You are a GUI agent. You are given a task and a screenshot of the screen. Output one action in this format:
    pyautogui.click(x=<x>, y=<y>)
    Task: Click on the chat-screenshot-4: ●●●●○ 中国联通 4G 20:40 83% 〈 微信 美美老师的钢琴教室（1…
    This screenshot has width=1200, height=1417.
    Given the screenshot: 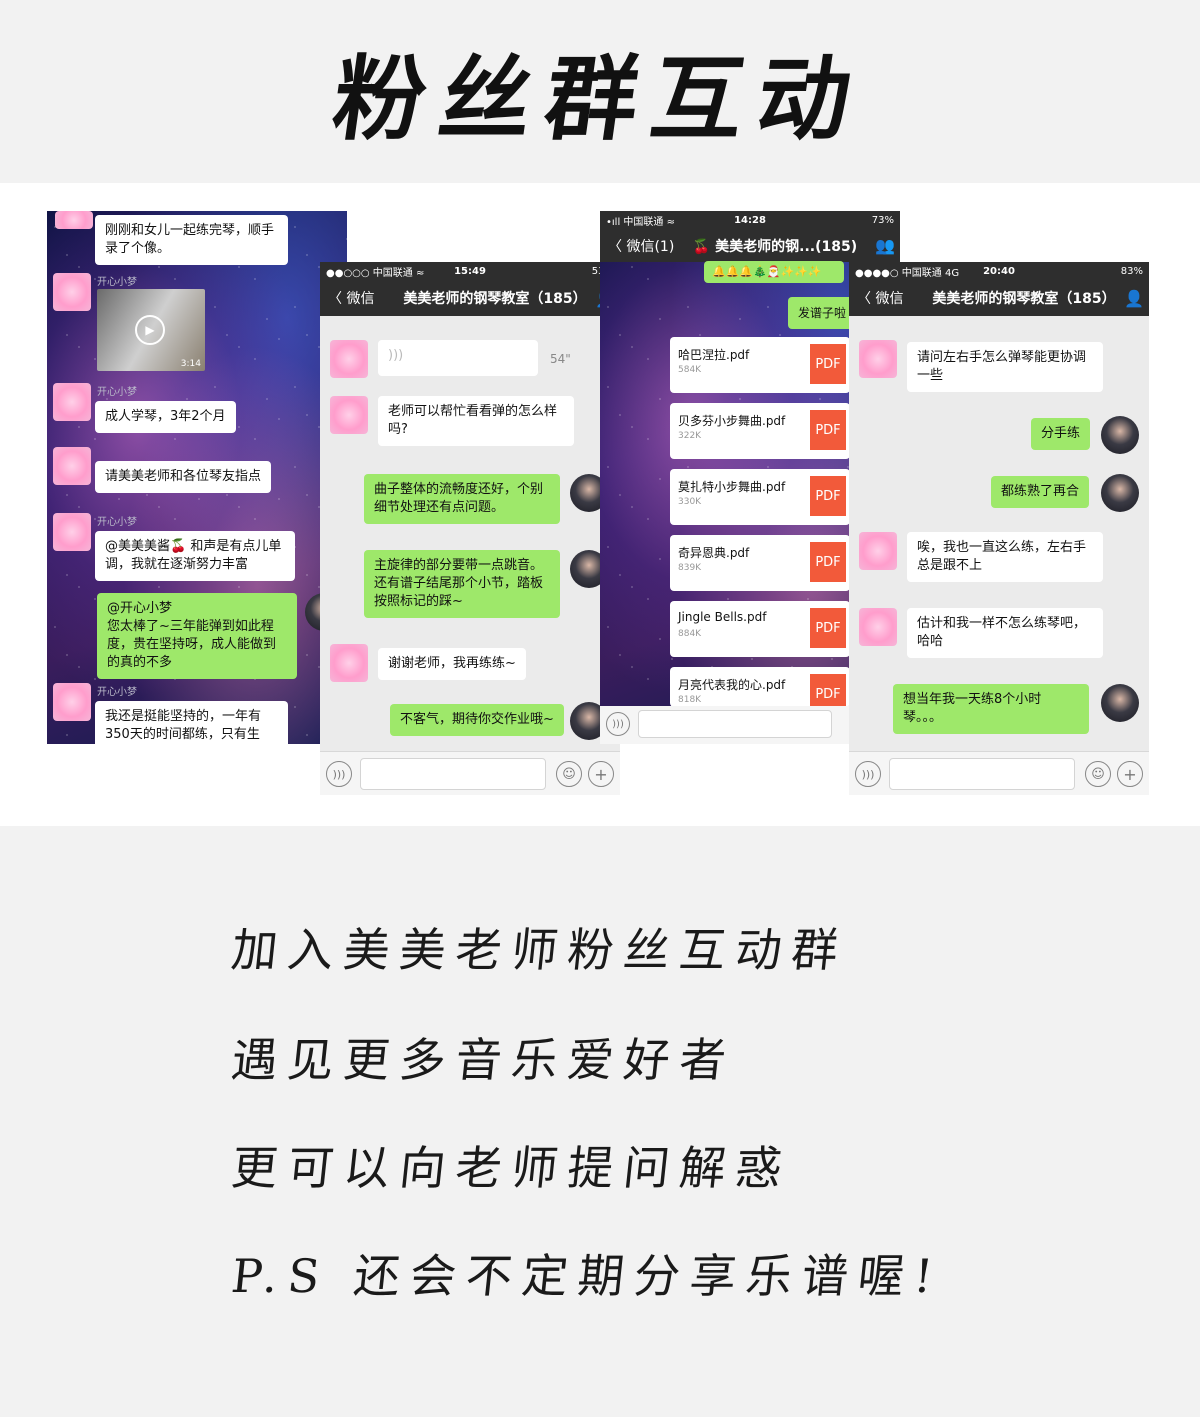 What is the action you would take?
    pyautogui.click(x=999, y=528)
    